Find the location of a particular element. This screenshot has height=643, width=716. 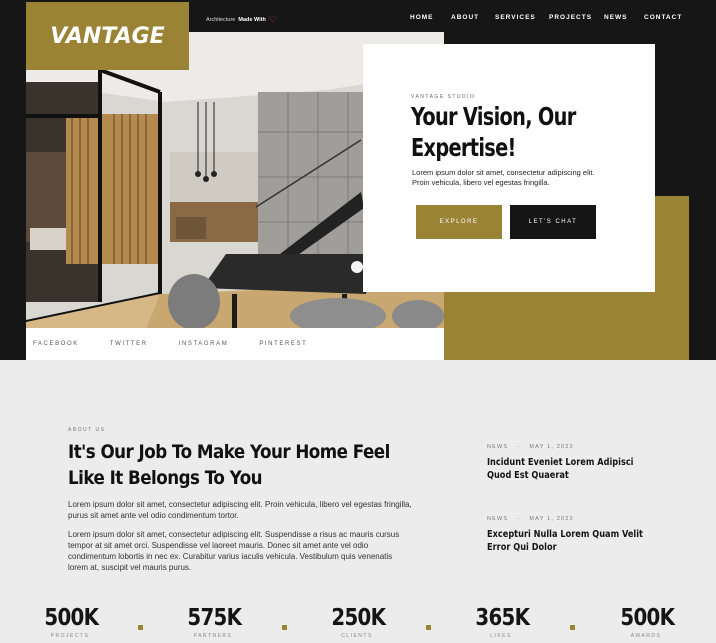

stat-value: 575K is located at coordinates (214, 618).